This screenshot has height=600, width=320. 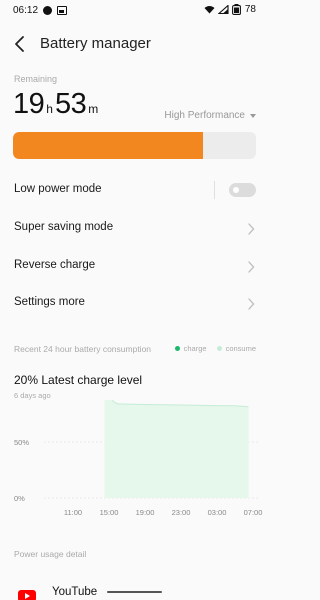 What do you see at coordinates (26, 10) in the screenshot?
I see `status-time: 06:12` at bounding box center [26, 10].